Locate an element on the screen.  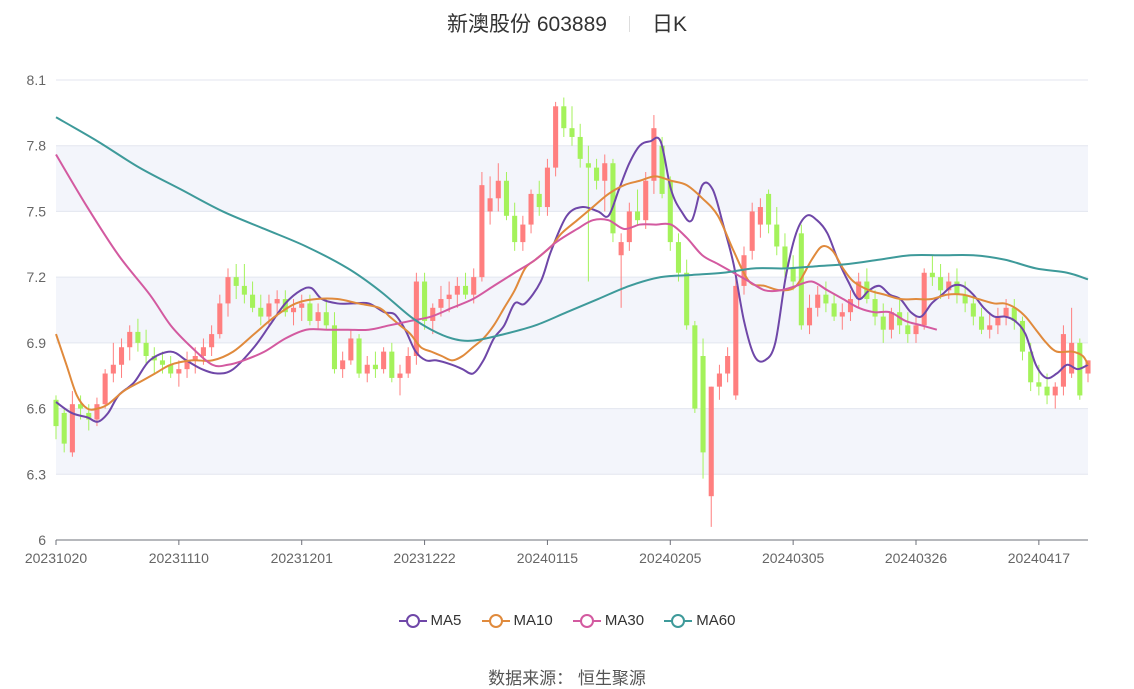
legend-item-ma10: MA10 is located at coordinates (517, 620).